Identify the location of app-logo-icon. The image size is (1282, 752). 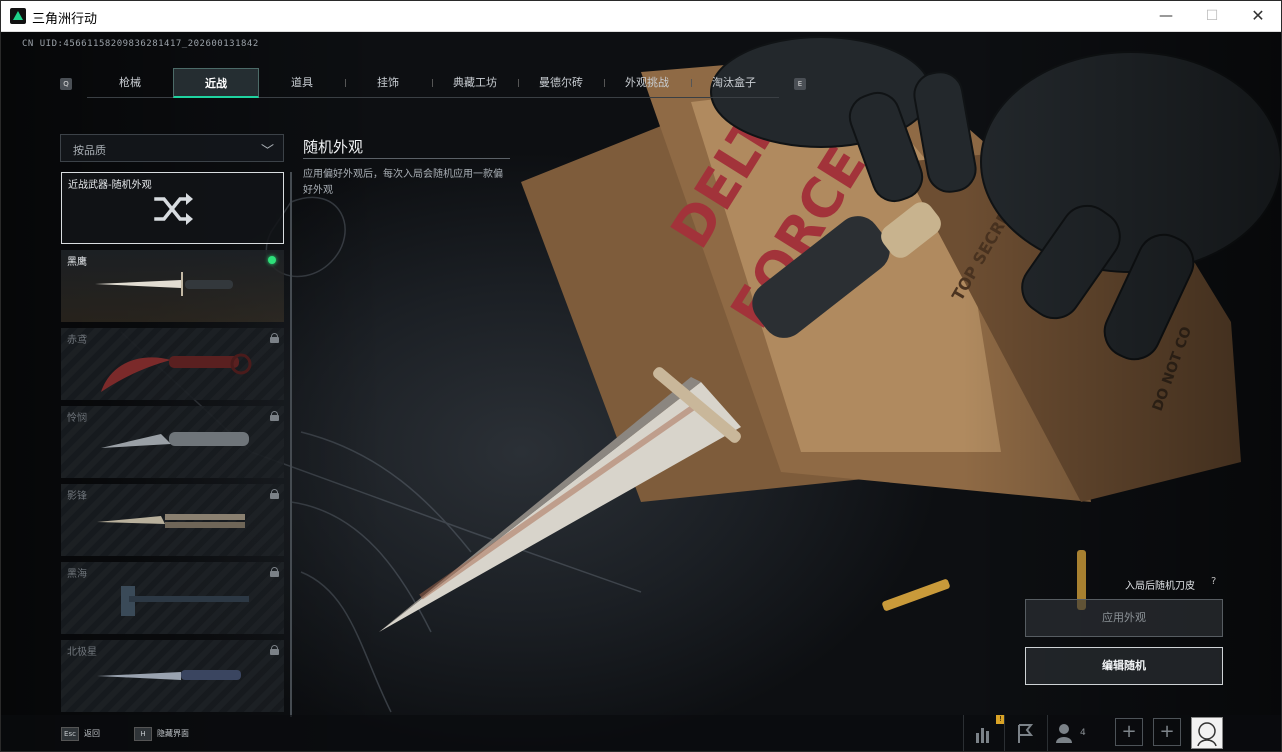
(18, 16).